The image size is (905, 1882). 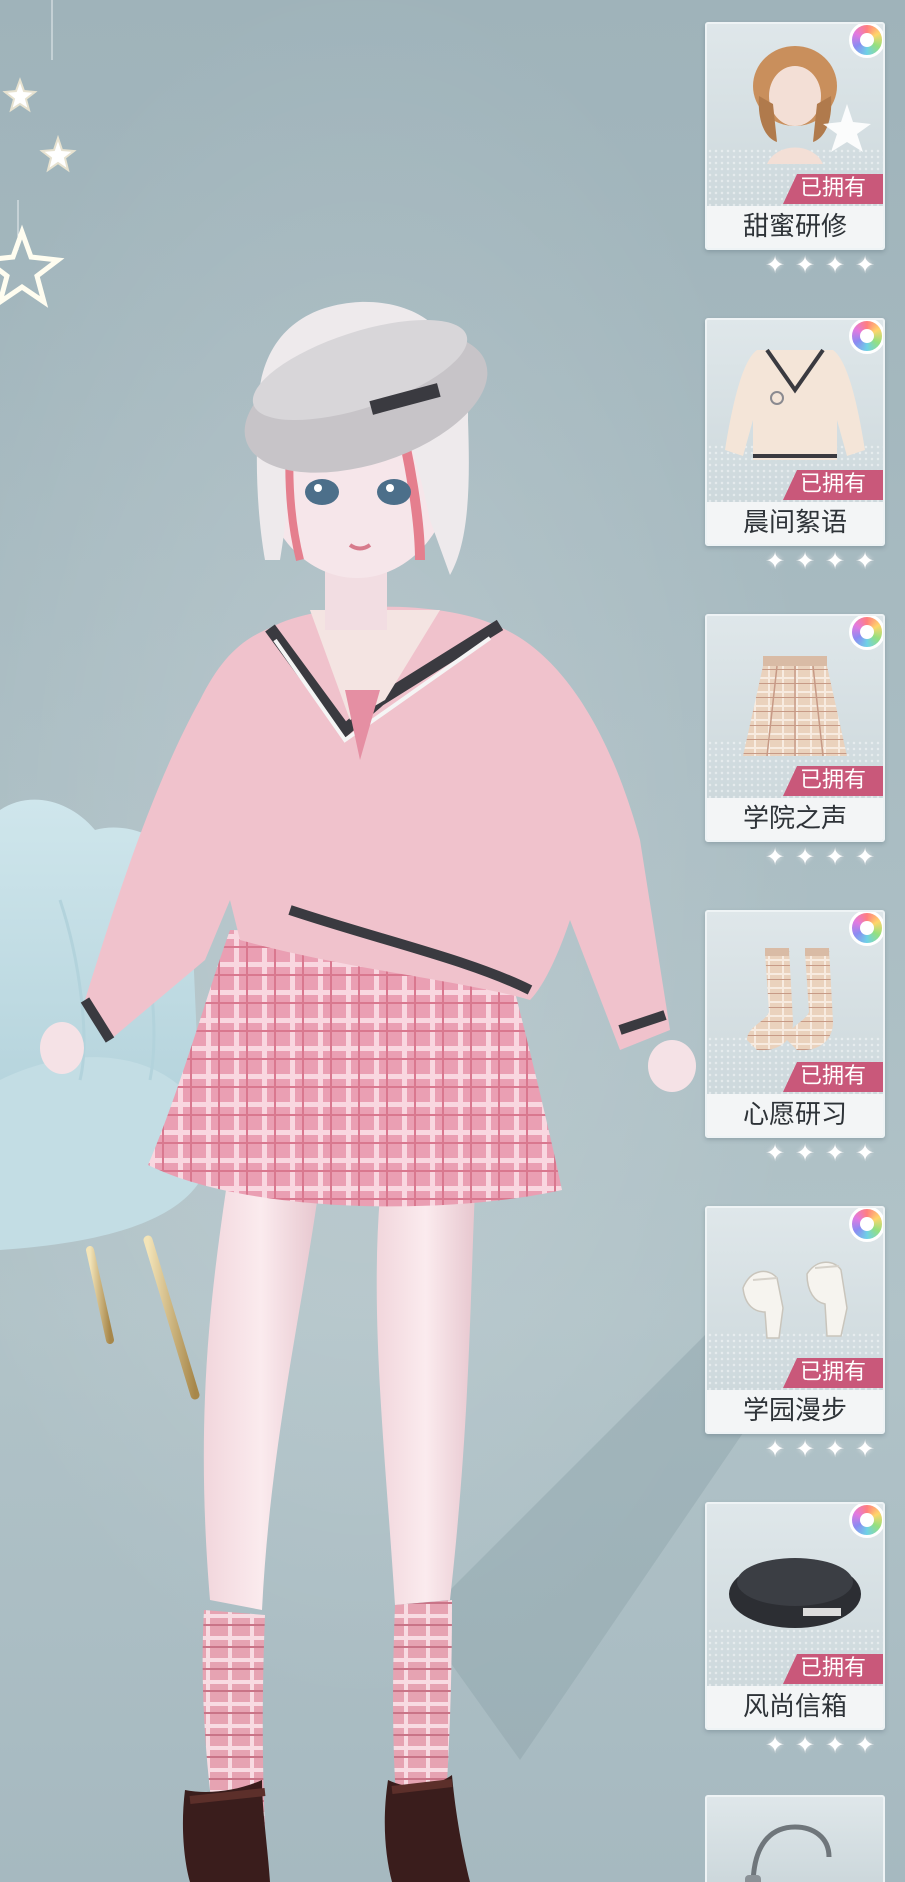 What do you see at coordinates (795, 819) in the screenshot?
I see `item-name: 学院之声` at bounding box center [795, 819].